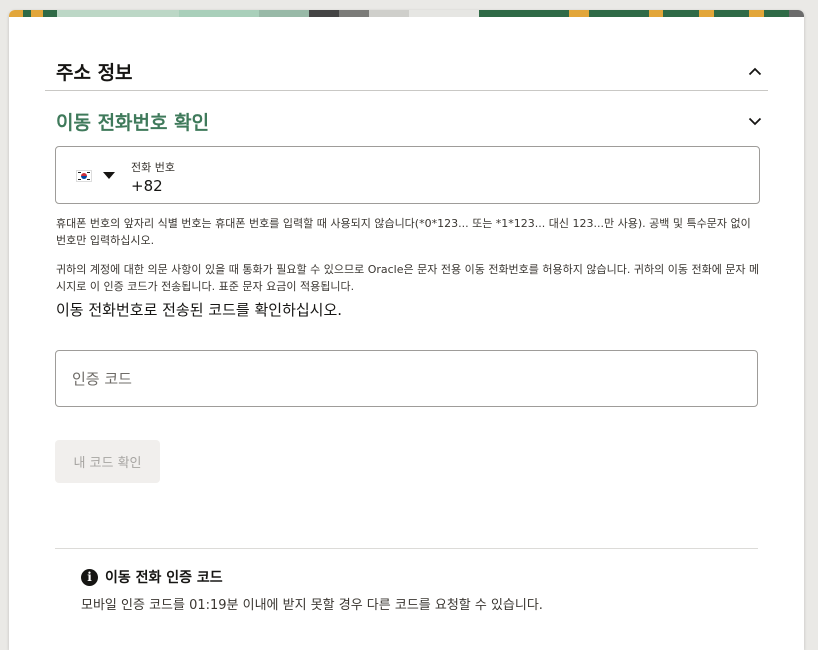 The image size is (818, 650). I want to click on chevron-up-icon, so click(755, 71).